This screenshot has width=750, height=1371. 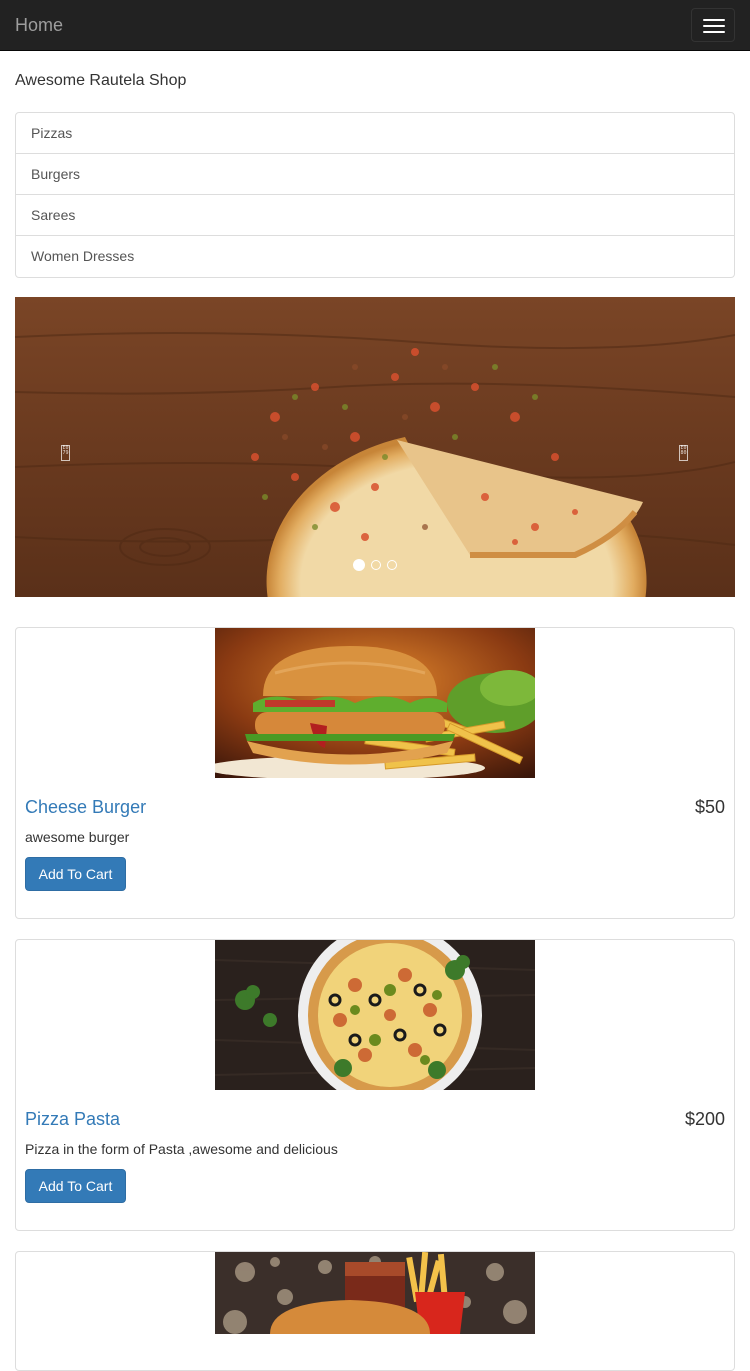 I want to click on product-name-link: Cheese Burger, so click(x=85, y=807).